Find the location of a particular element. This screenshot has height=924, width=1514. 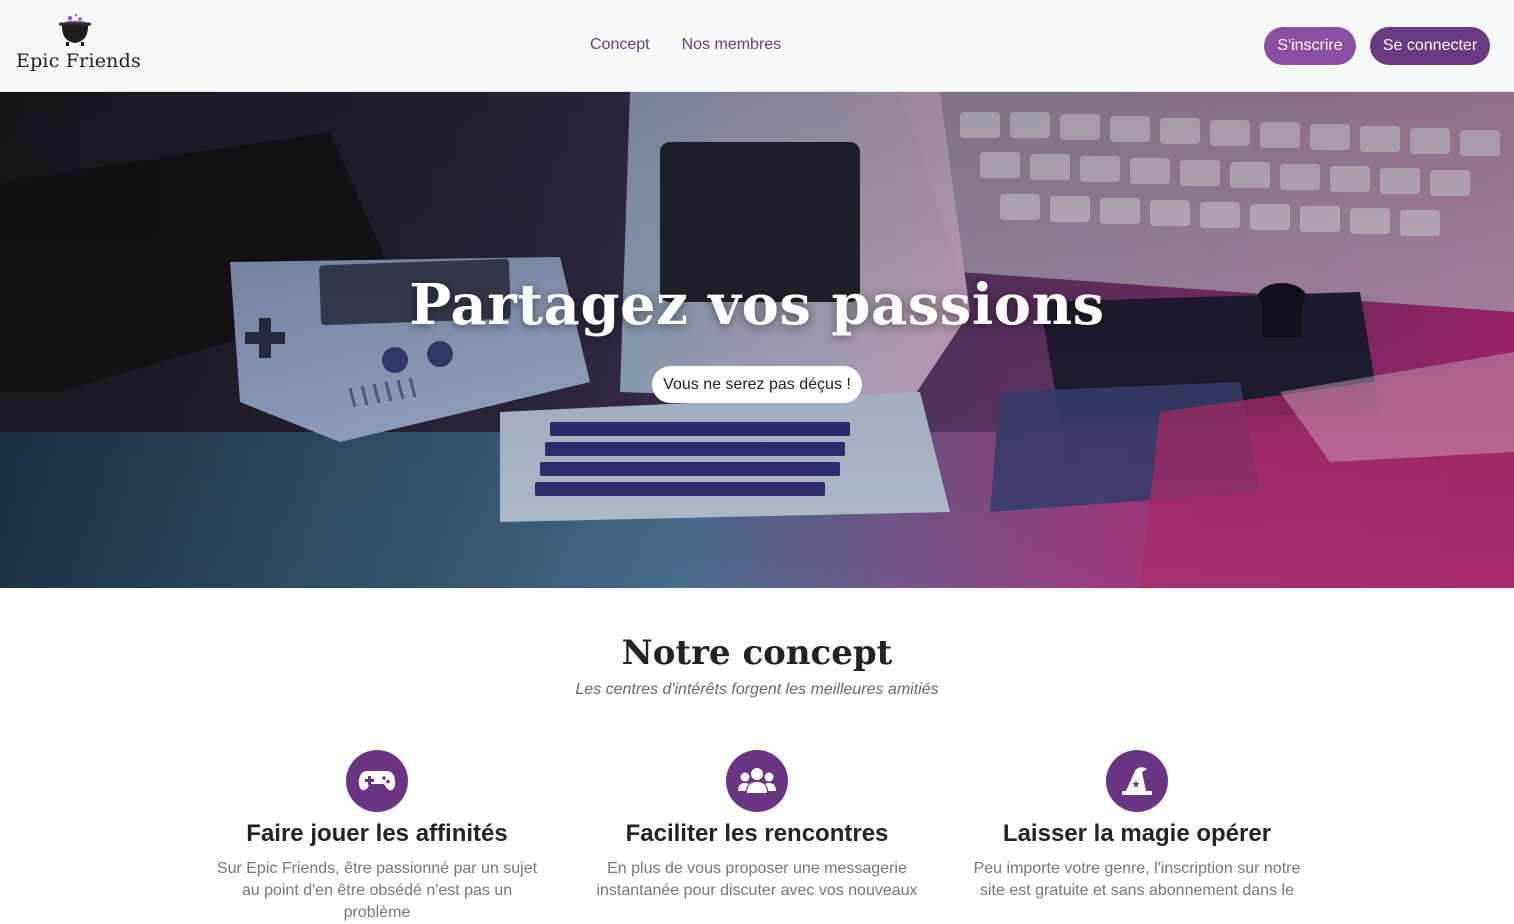

concept-title: Notre concept is located at coordinates (757, 653).